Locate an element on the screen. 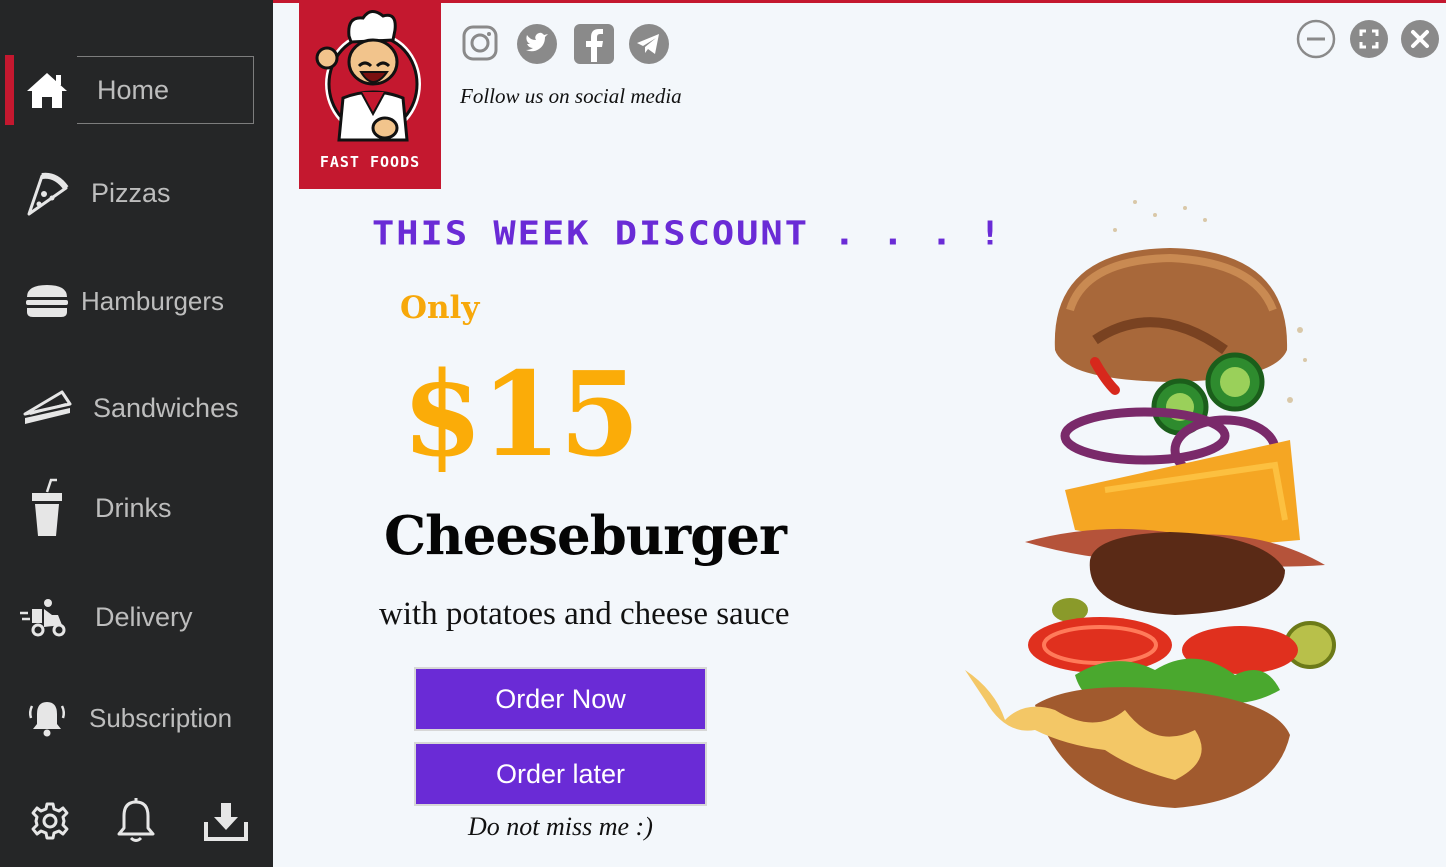 The image size is (1446, 867). product-name: Cheeseburger is located at coordinates (585, 536).